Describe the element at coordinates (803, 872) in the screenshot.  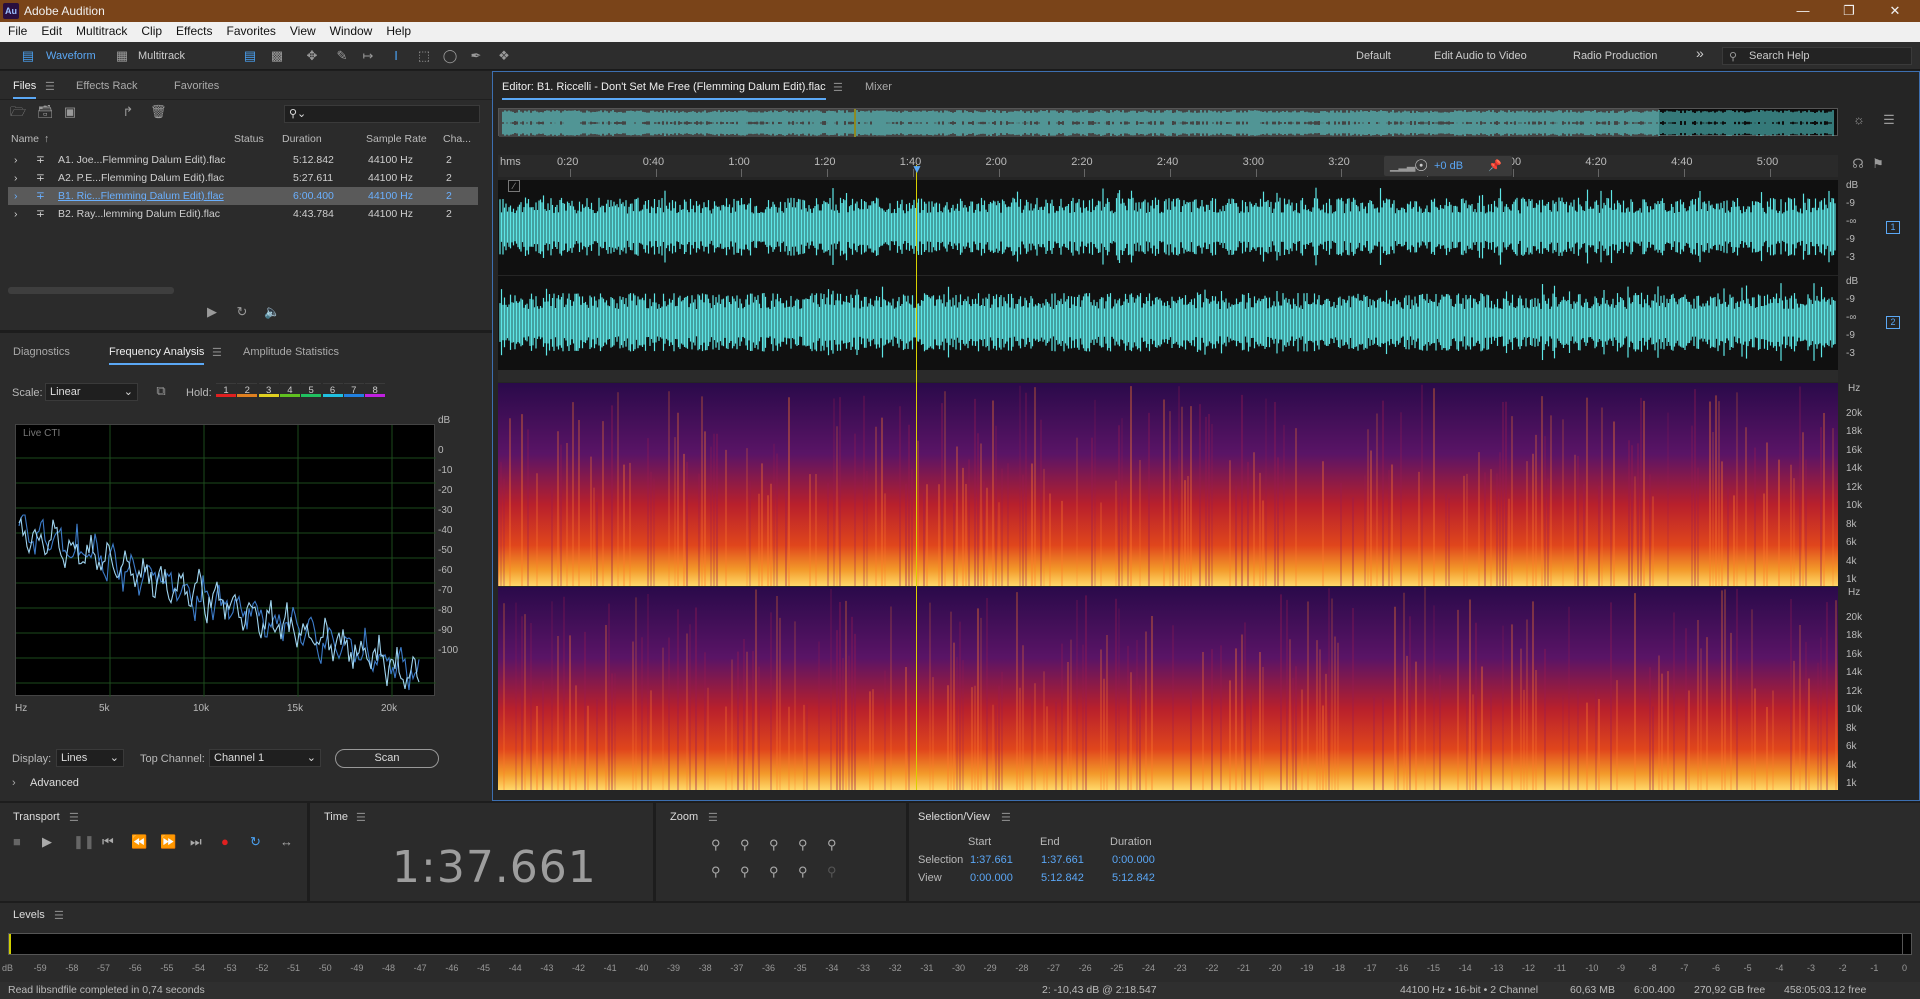
I see `zoom-in-right-icon: ⚲` at that location.